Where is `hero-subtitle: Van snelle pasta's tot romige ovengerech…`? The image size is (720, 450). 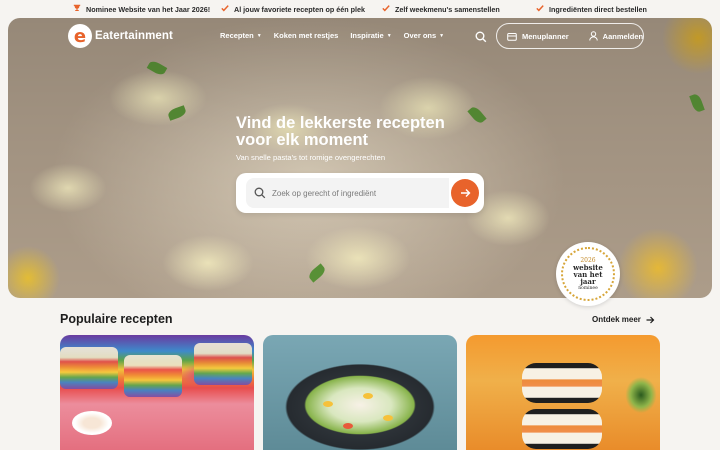
hero-subtitle: Van snelle pasta's tot romige ovengerech… is located at coordinates (311, 157).